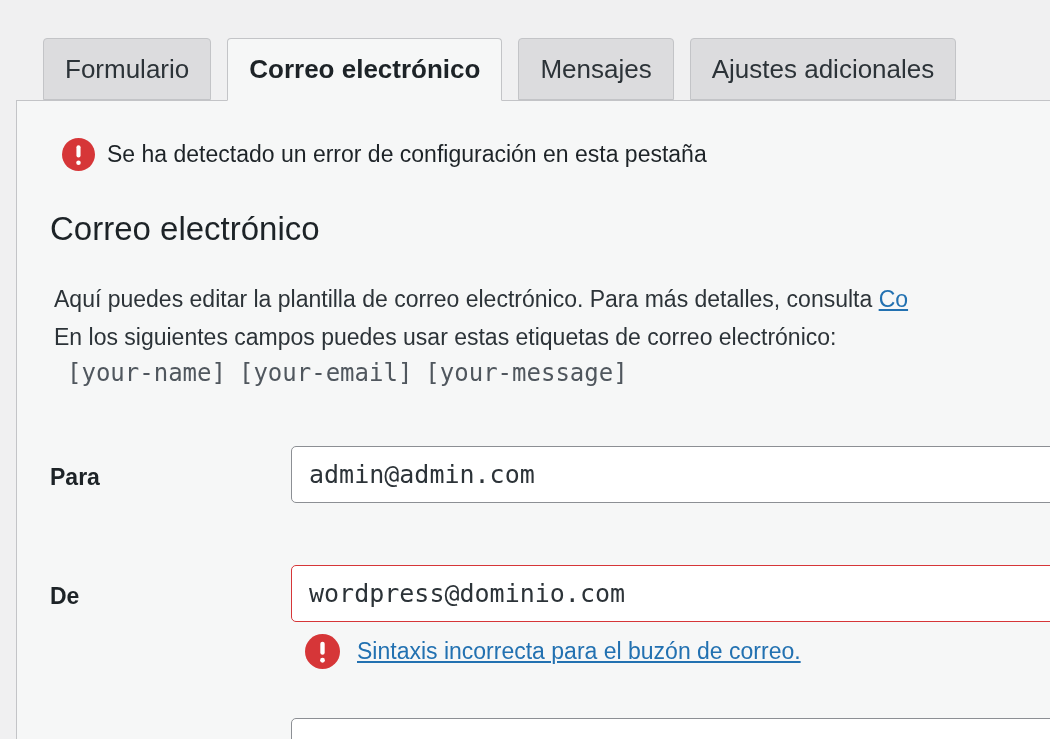 The height and width of the screenshot is (739, 1050). What do you see at coordinates (127, 69) in the screenshot?
I see `tab: Formulario` at bounding box center [127, 69].